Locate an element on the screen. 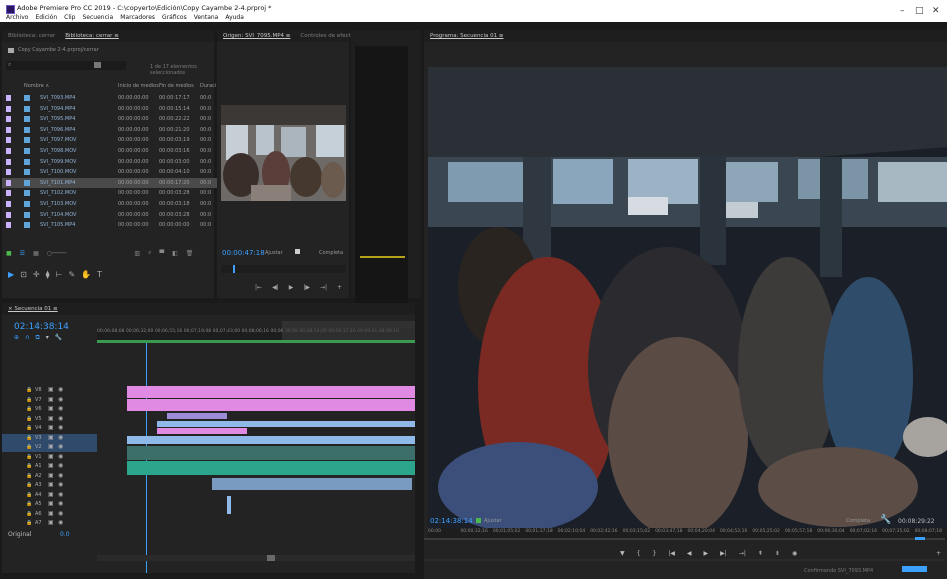 This screenshot has height=579, width=947. snap-icon: ∩ is located at coordinates (27, 338).